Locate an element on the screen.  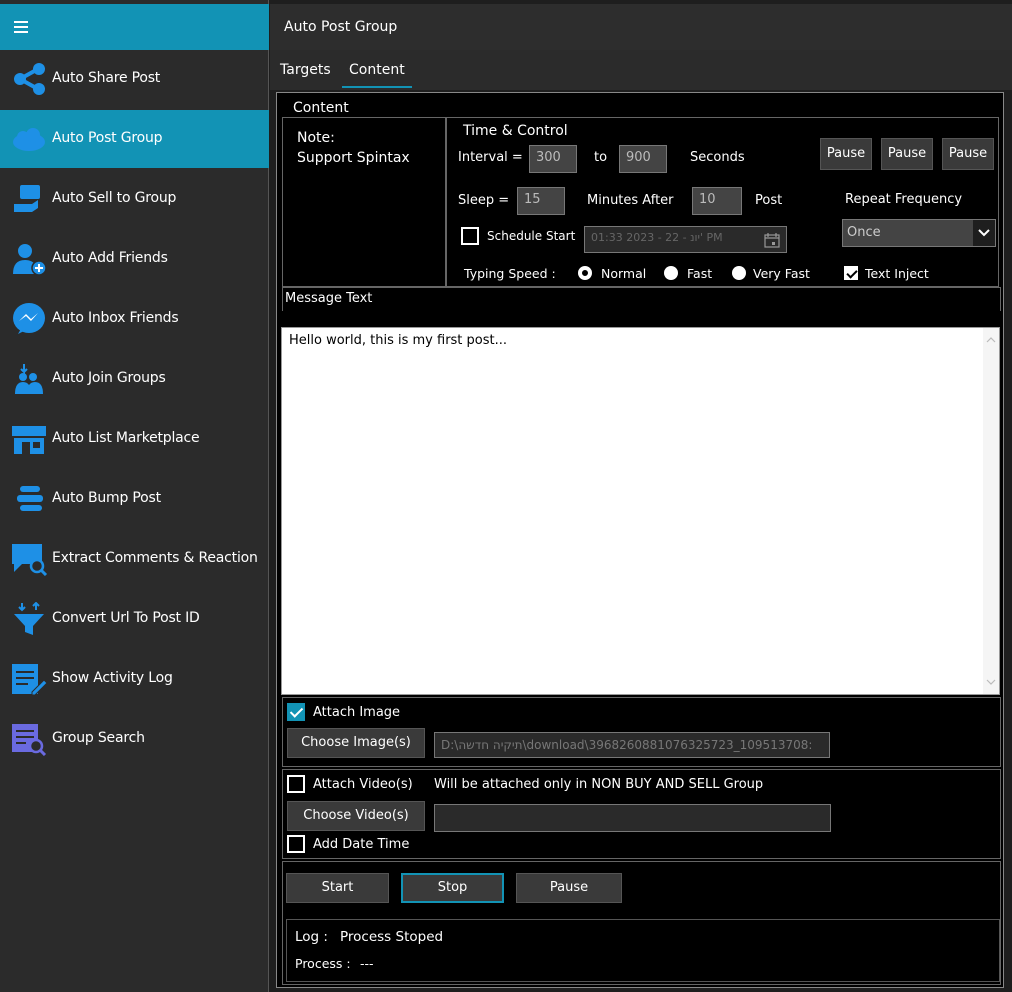
sidebar-item-auto-add-friends: Auto Add Friends is located at coordinates (134, 259).